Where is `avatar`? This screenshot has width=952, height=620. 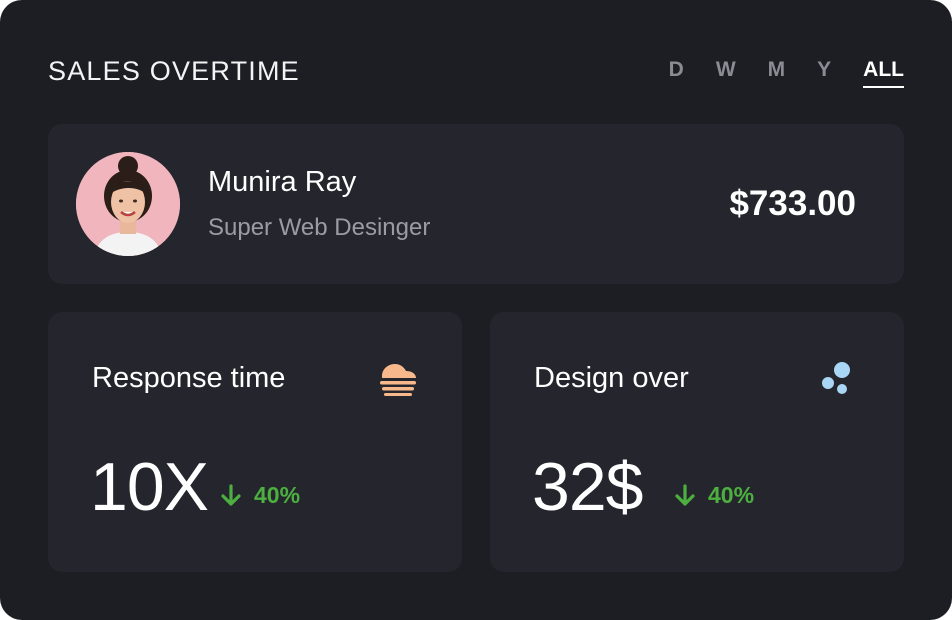
avatar is located at coordinates (128, 204).